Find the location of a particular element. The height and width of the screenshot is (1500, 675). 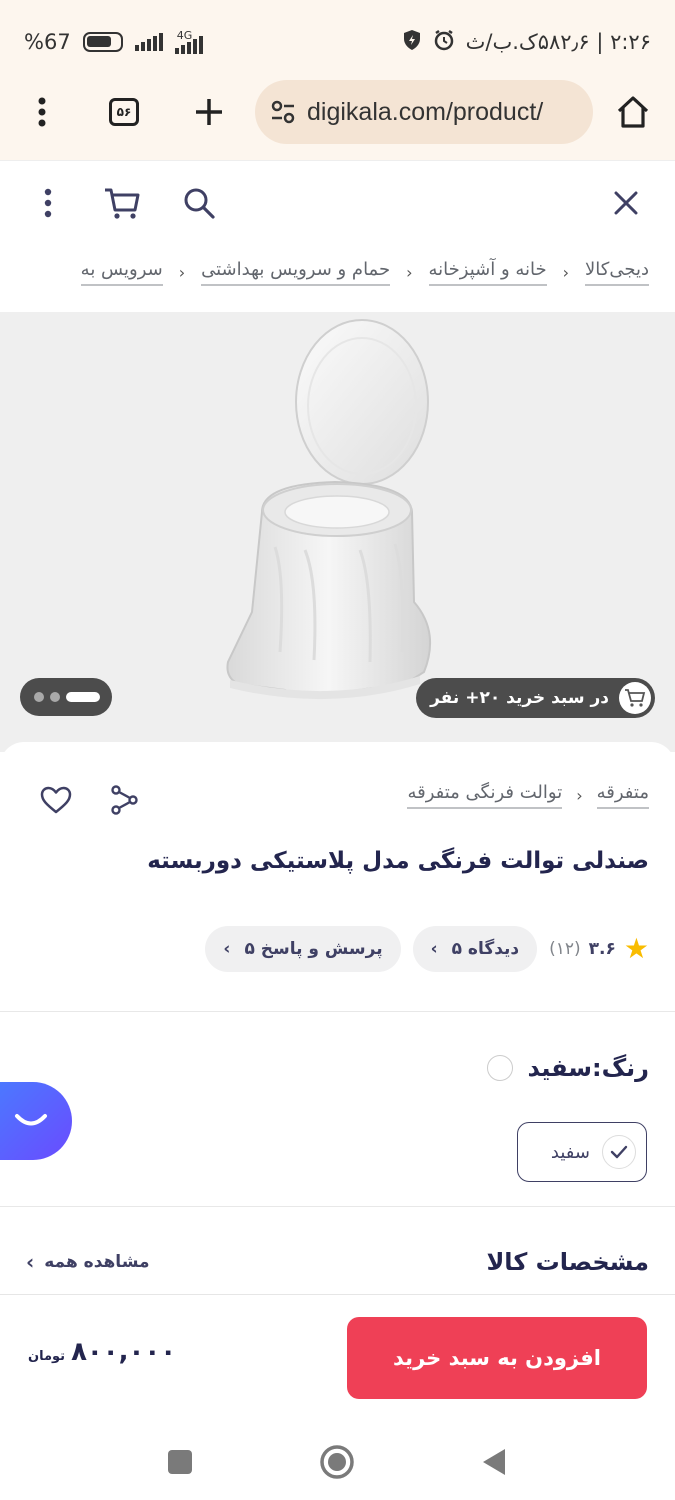

tab-switcher-button: ۵۶ is located at coordinates (124, 112).